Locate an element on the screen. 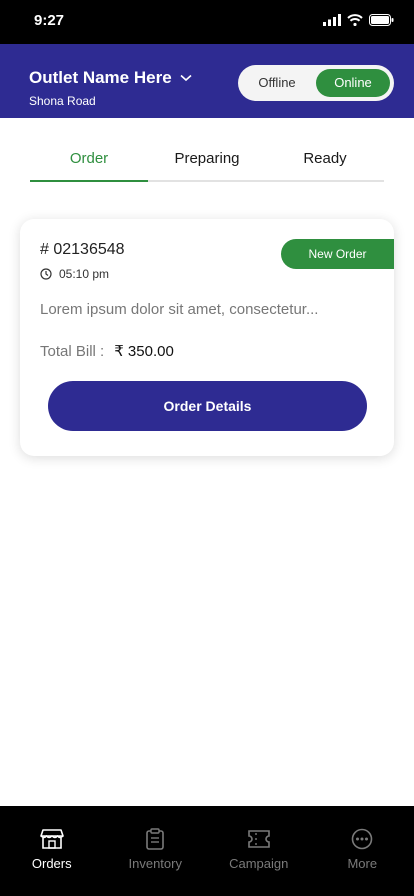  order-id: # 02136548 is located at coordinates (82, 249).